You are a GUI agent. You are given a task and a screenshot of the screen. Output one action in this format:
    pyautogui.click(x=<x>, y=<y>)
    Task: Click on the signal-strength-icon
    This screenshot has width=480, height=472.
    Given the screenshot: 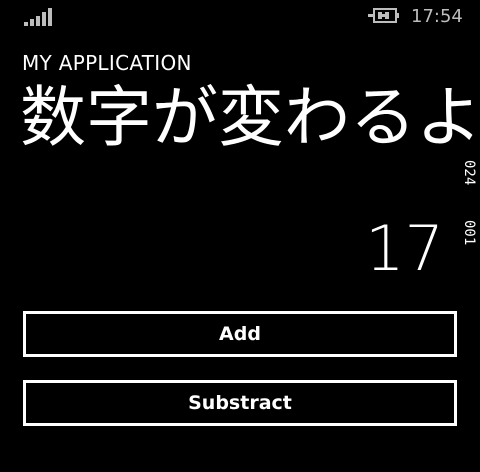 What is the action you would take?
    pyautogui.click(x=39, y=17)
    